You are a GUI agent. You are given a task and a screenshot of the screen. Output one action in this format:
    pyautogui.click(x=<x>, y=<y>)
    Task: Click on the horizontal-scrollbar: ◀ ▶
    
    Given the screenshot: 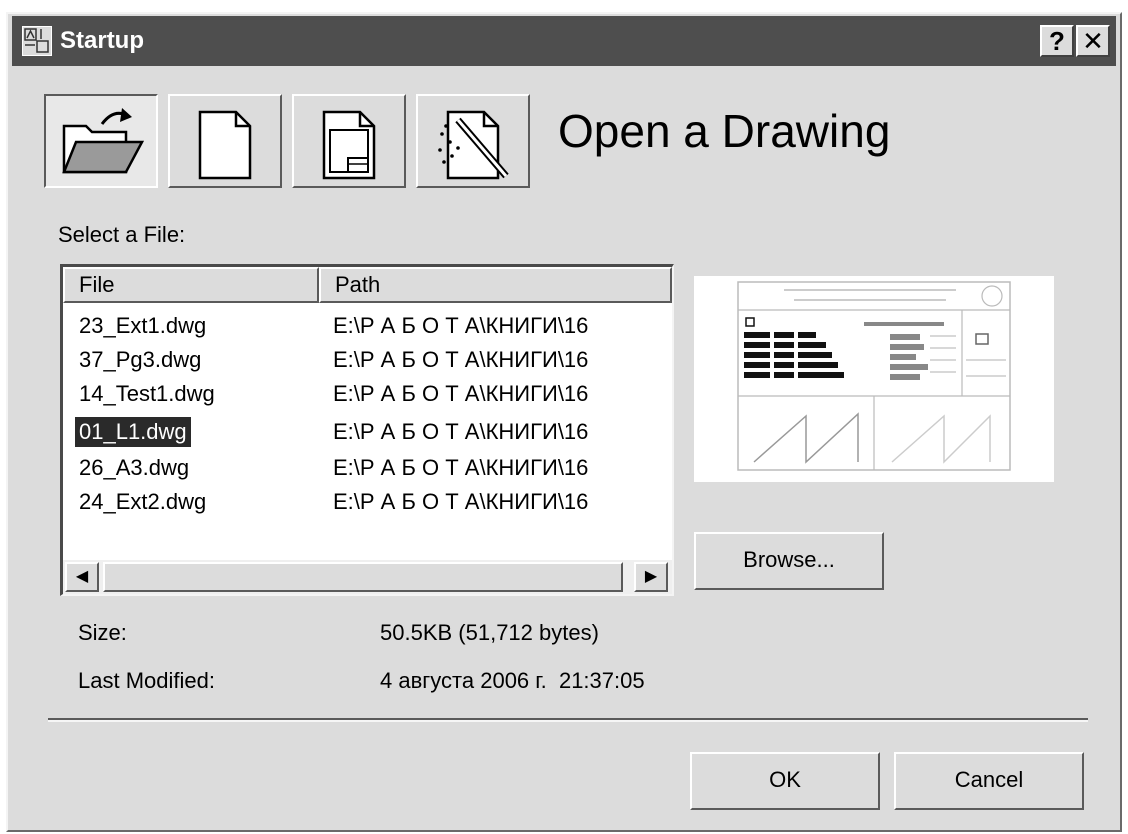 What is the action you would take?
    pyautogui.click(x=367, y=577)
    